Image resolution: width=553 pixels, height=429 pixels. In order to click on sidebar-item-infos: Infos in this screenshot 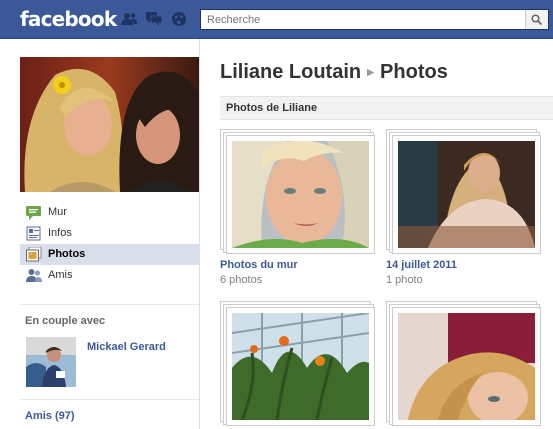, I will do `click(109, 233)`.